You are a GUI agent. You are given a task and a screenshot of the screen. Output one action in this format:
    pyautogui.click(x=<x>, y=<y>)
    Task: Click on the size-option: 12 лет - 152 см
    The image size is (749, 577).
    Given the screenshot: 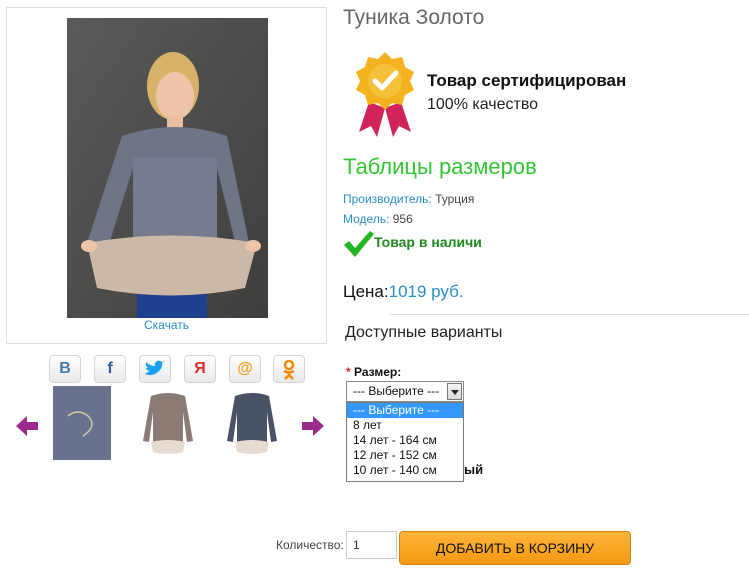 What is the action you would take?
    pyautogui.click(x=405, y=455)
    